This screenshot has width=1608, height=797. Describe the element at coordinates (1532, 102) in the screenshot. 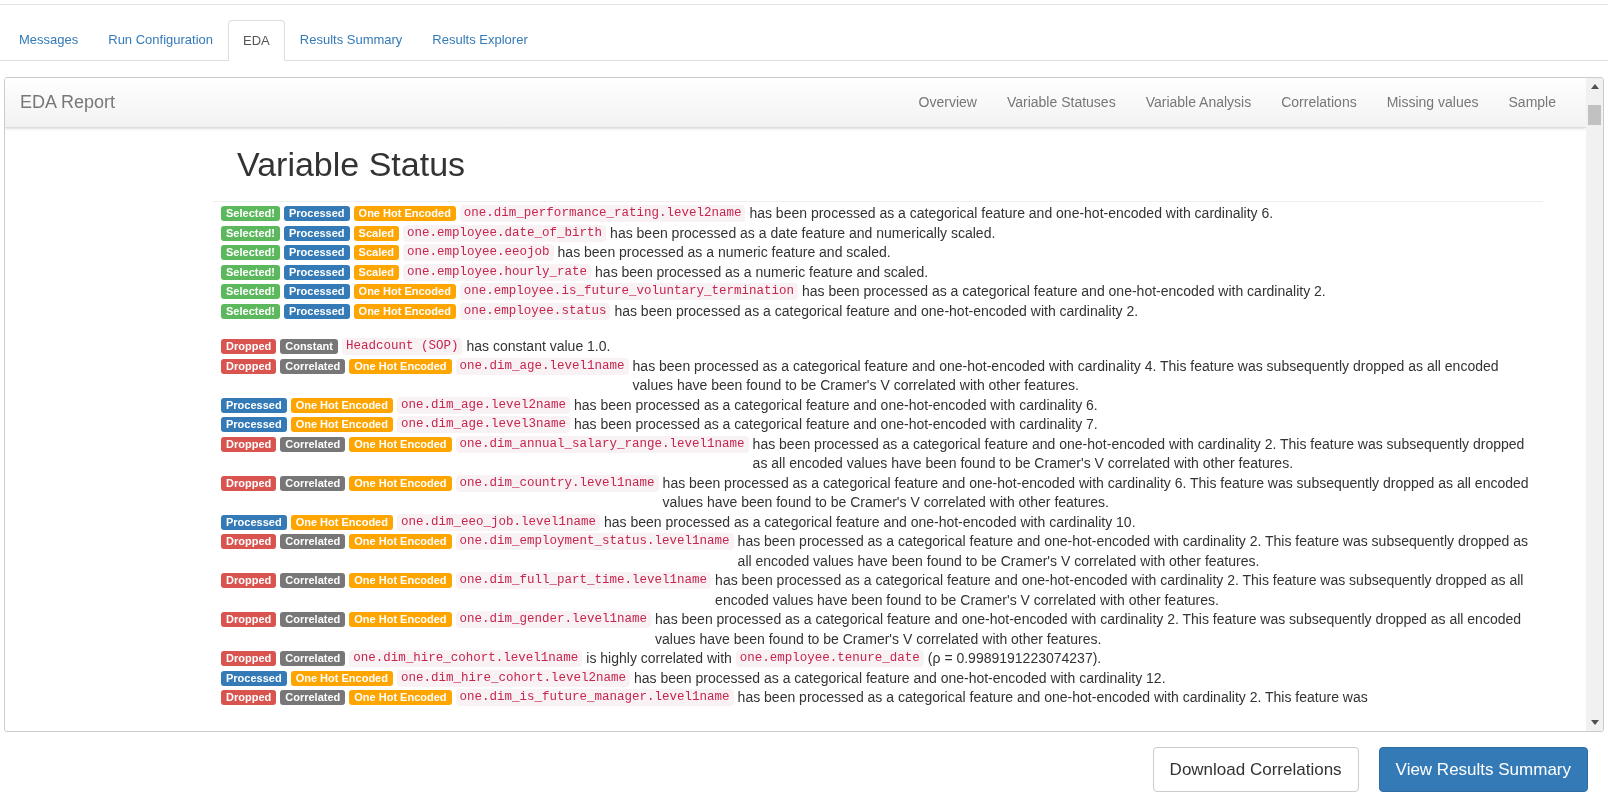

I see `nav-link: Sample` at that location.